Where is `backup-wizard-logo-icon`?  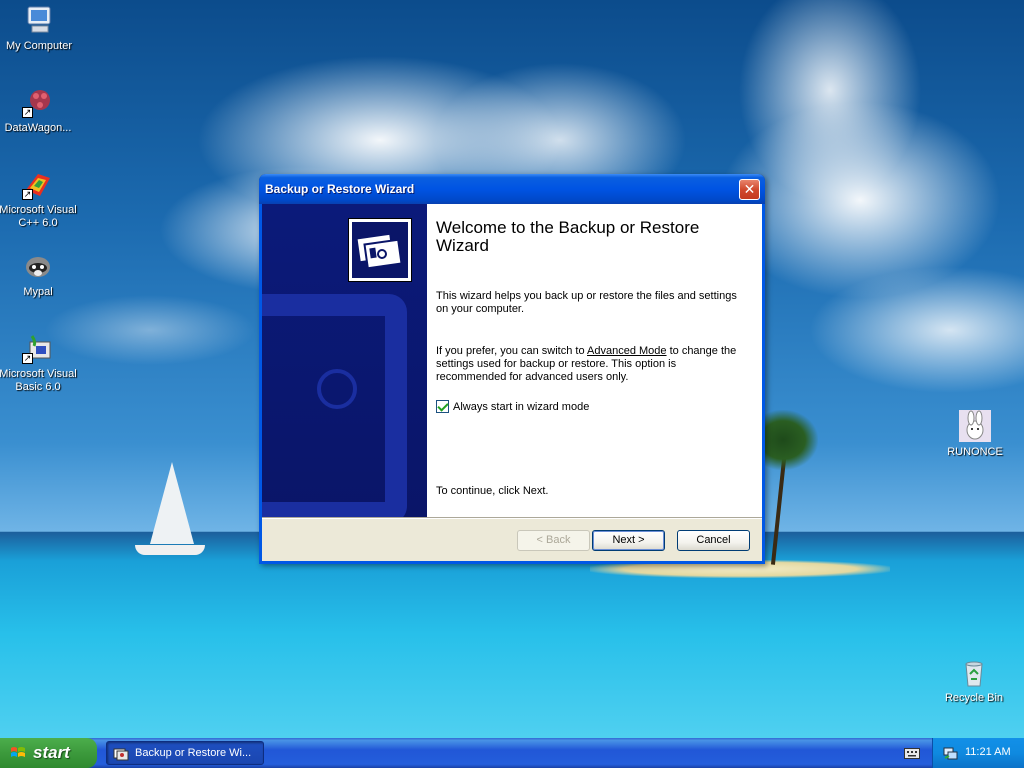 backup-wizard-logo-icon is located at coordinates (380, 250).